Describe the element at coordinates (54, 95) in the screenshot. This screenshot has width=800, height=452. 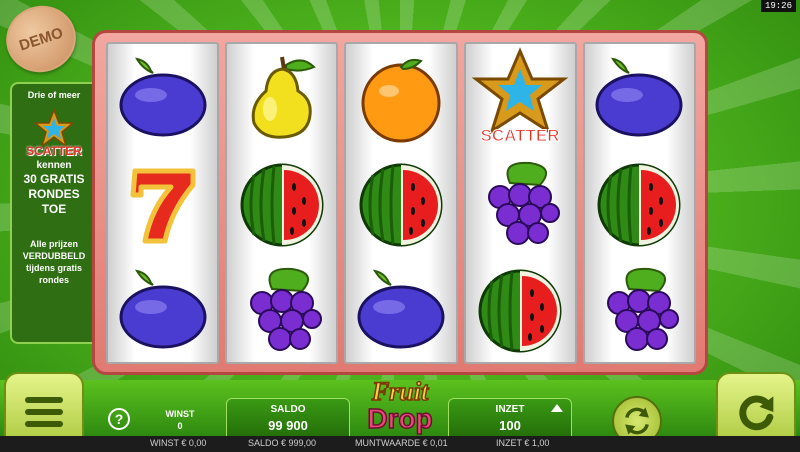
I see `info-heading: Drie of meer` at that location.